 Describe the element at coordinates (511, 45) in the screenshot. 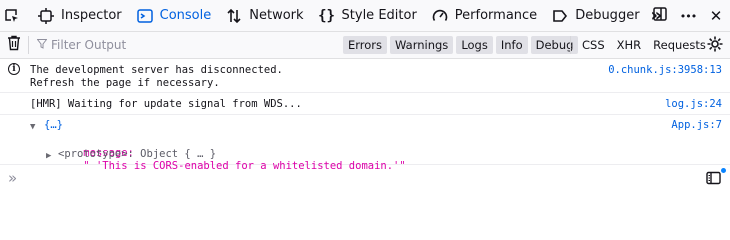

I see `filter-info-button: Info` at that location.